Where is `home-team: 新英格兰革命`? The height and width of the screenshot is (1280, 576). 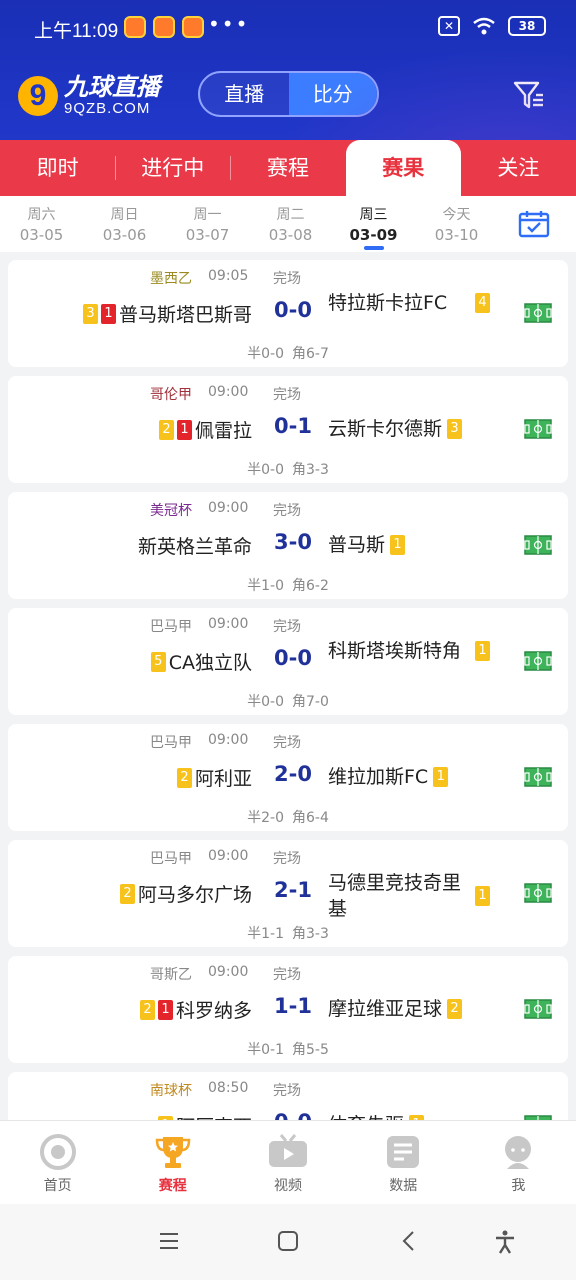 home-team: 新英格兰革命 is located at coordinates (195, 545).